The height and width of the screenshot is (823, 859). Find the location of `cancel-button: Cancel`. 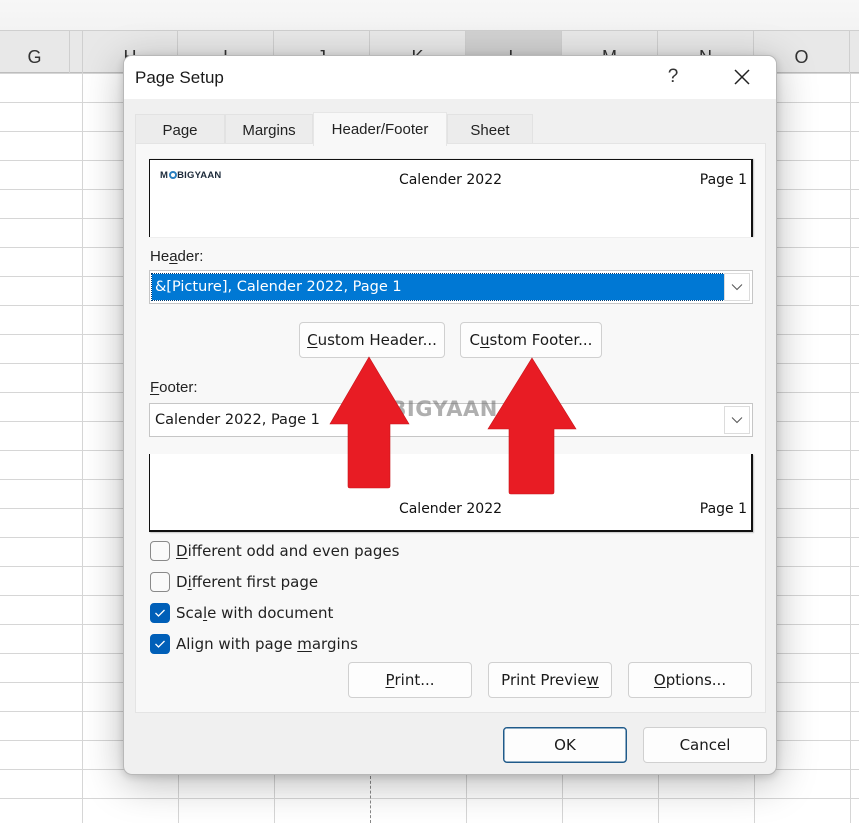

cancel-button: Cancel is located at coordinates (705, 745).